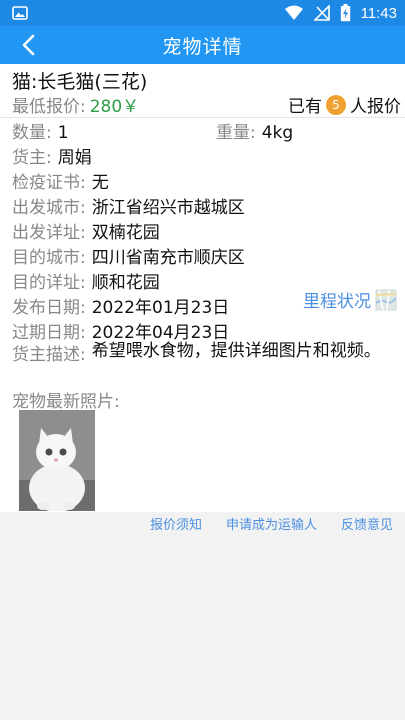 This screenshot has height=720, width=405. What do you see at coordinates (305, 107) in the screenshot?
I see `bid-prefix: 已有` at bounding box center [305, 107].